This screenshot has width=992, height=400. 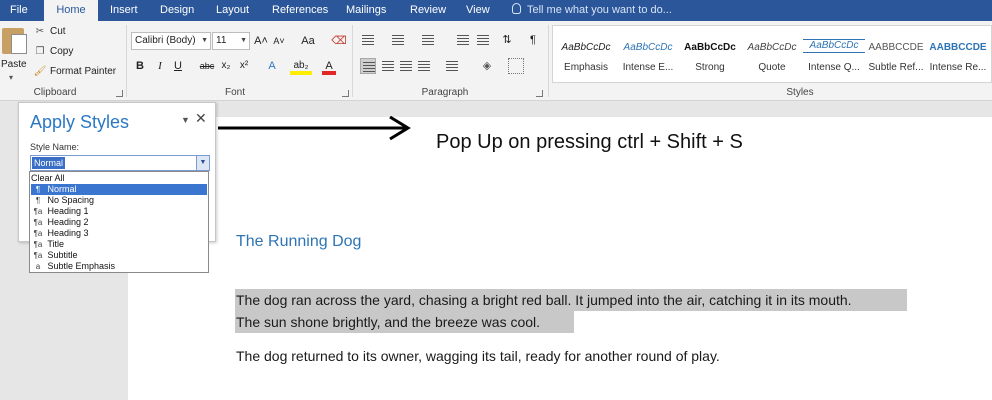 What do you see at coordinates (232, 10) in the screenshot?
I see `tab-layout: Layout` at bounding box center [232, 10].